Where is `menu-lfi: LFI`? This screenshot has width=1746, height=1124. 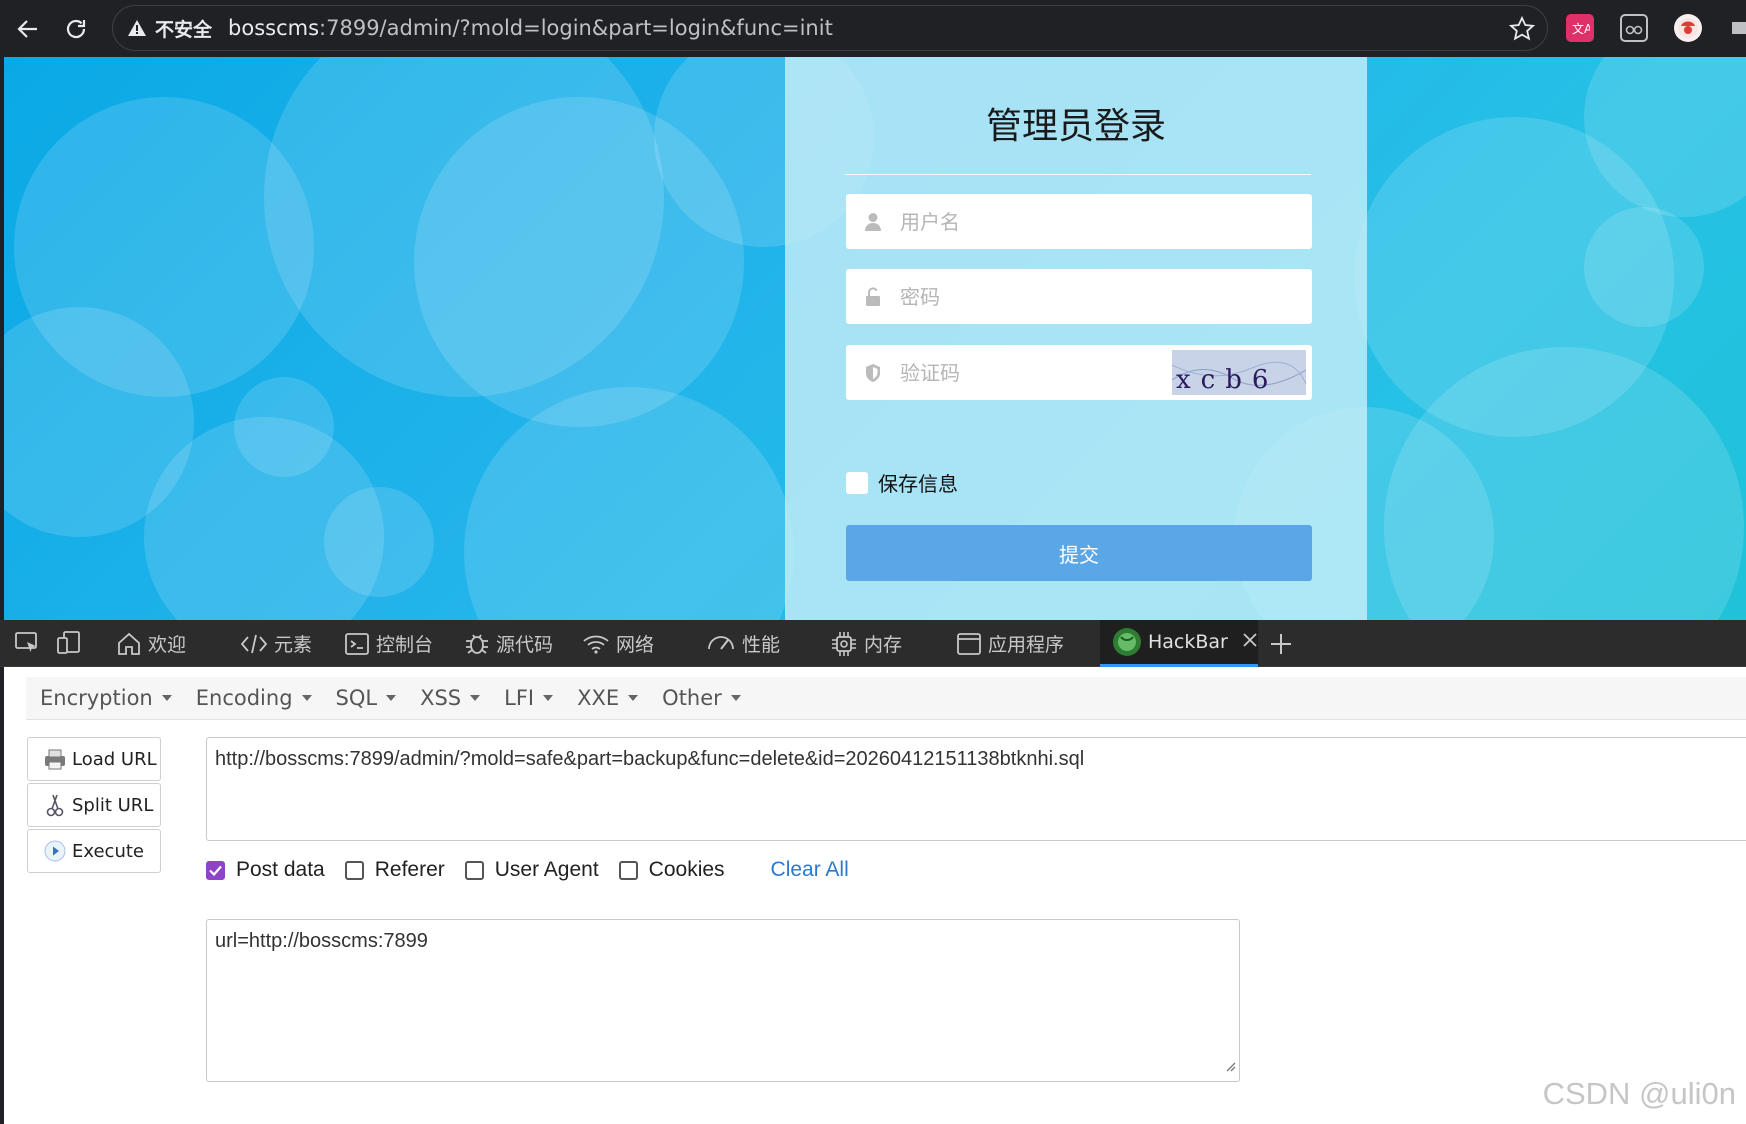 menu-lfi: LFI is located at coordinates (529, 698).